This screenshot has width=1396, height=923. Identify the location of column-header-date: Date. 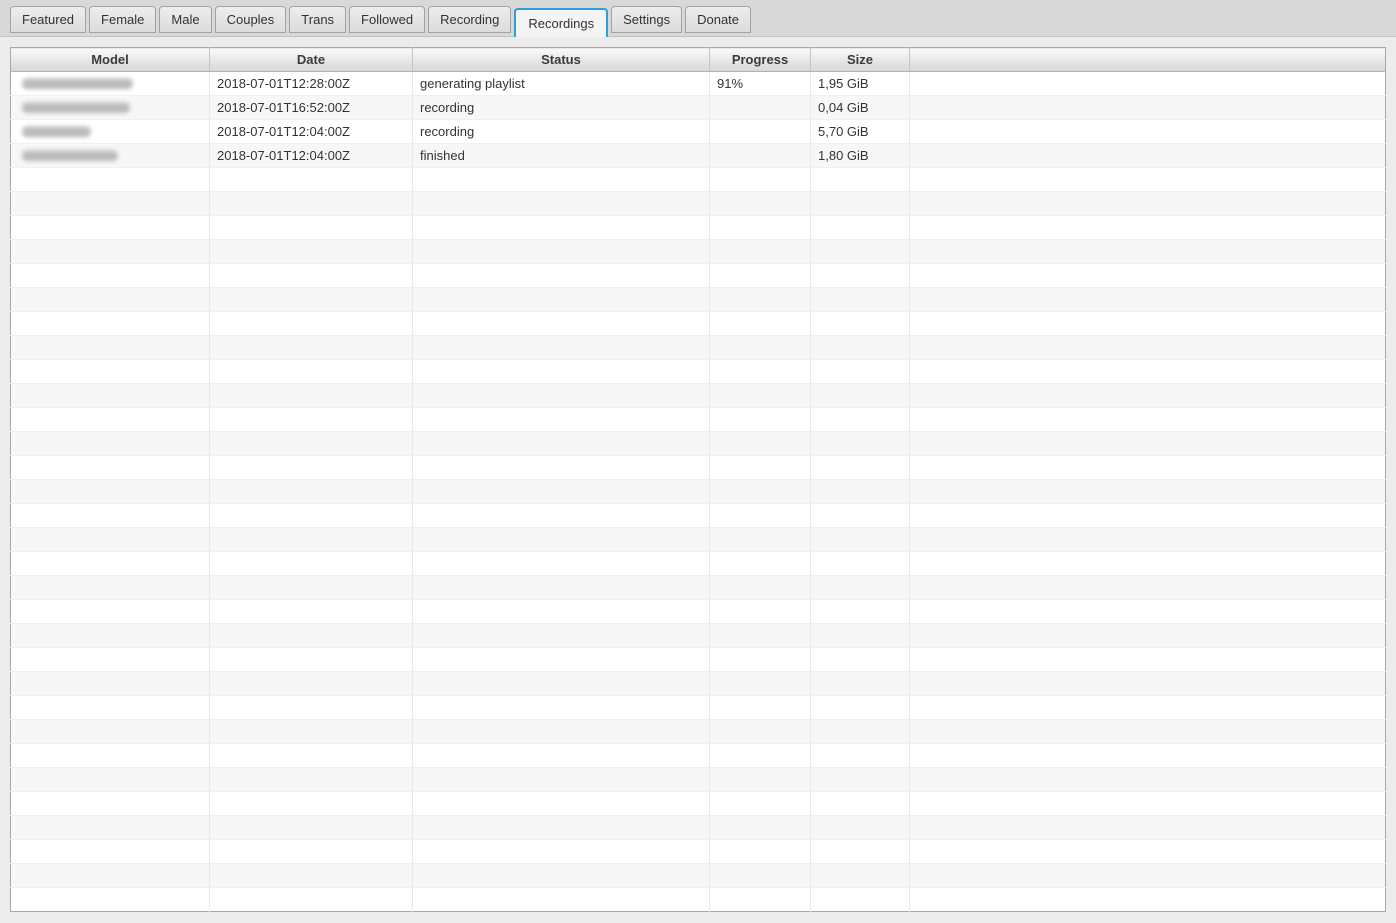
(311, 59).